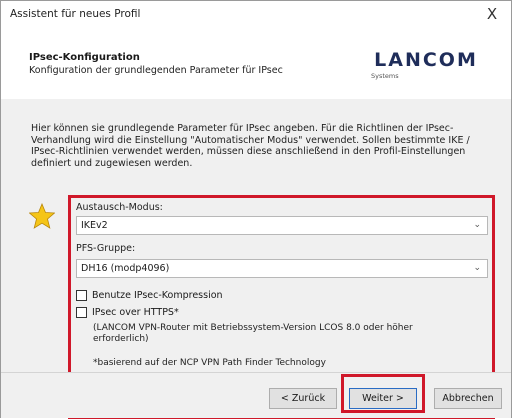 The width and height of the screenshot is (512, 419). What do you see at coordinates (303, 398) in the screenshot?
I see `back-button: < Zurück` at bounding box center [303, 398].